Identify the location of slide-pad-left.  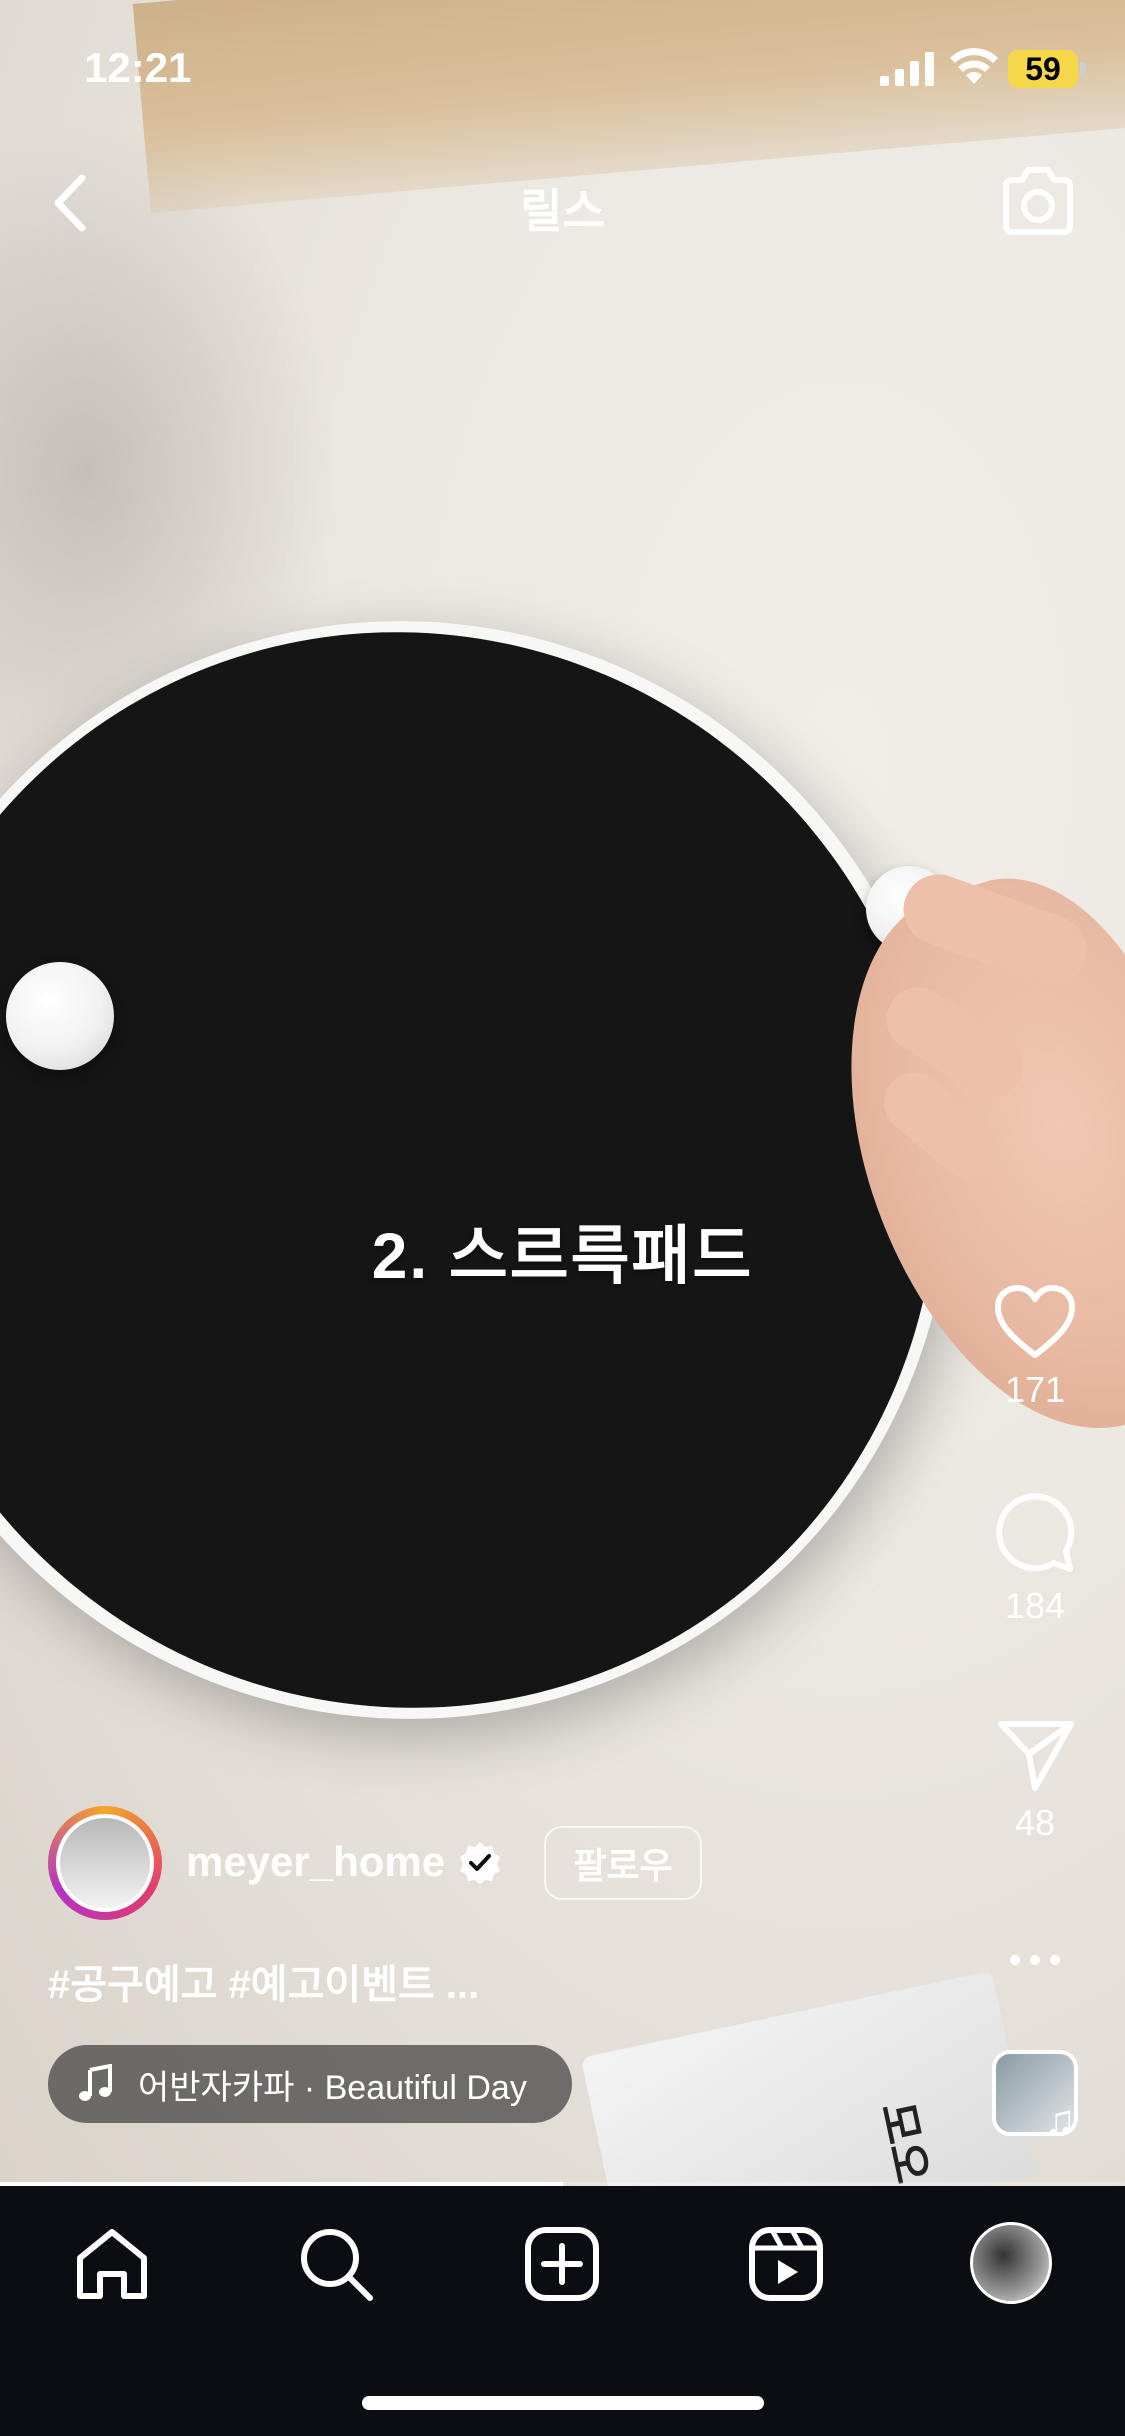
(60, 1016).